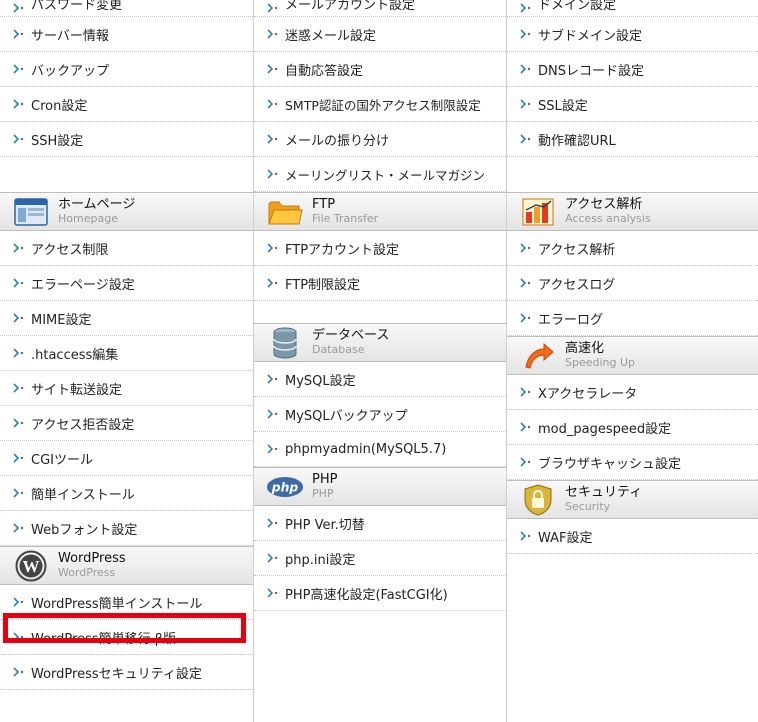 This screenshot has width=758, height=722. What do you see at coordinates (380, 8) in the screenshot?
I see `menu-item-mail-account: メールアカウント設定` at bounding box center [380, 8].